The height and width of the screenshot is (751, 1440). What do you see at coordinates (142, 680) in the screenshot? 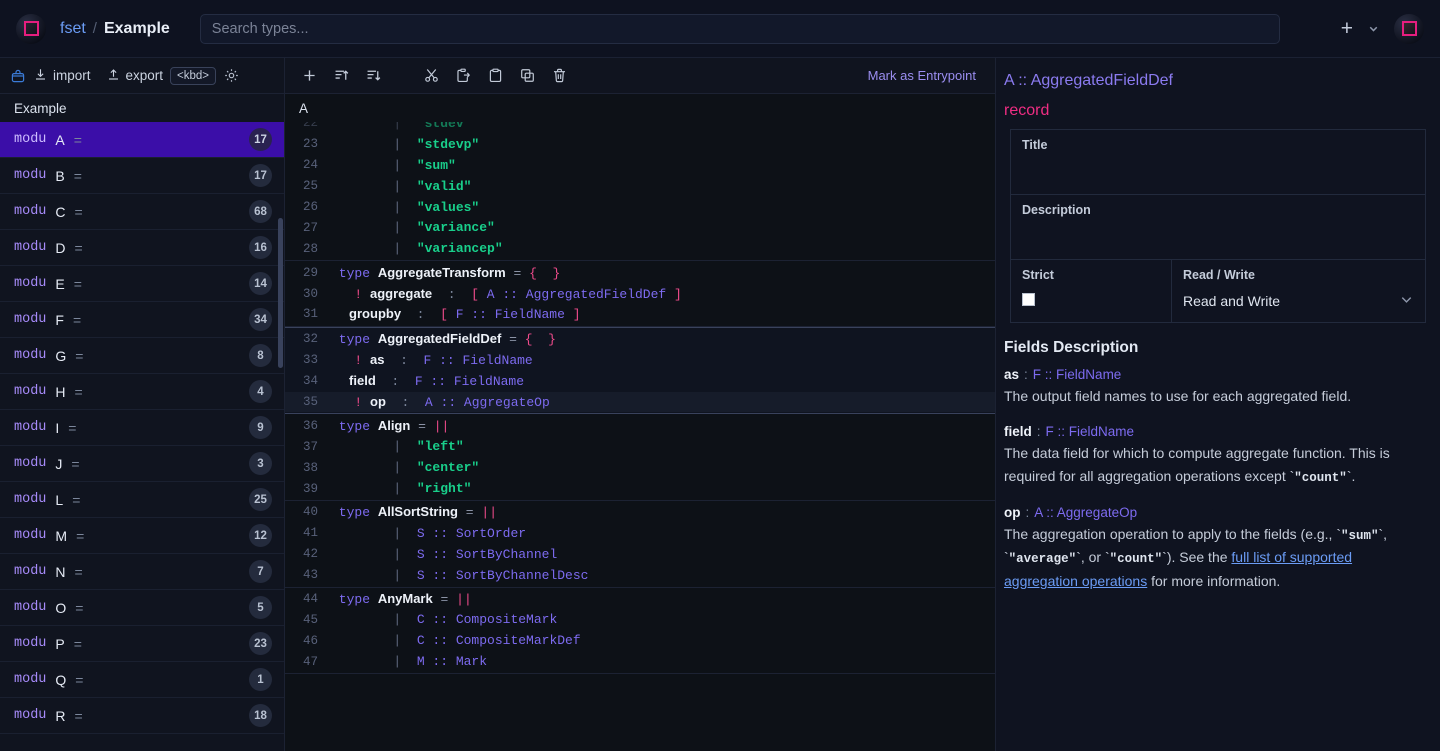
I see `sidebar-item-q: modu Q = 1` at bounding box center [142, 680].